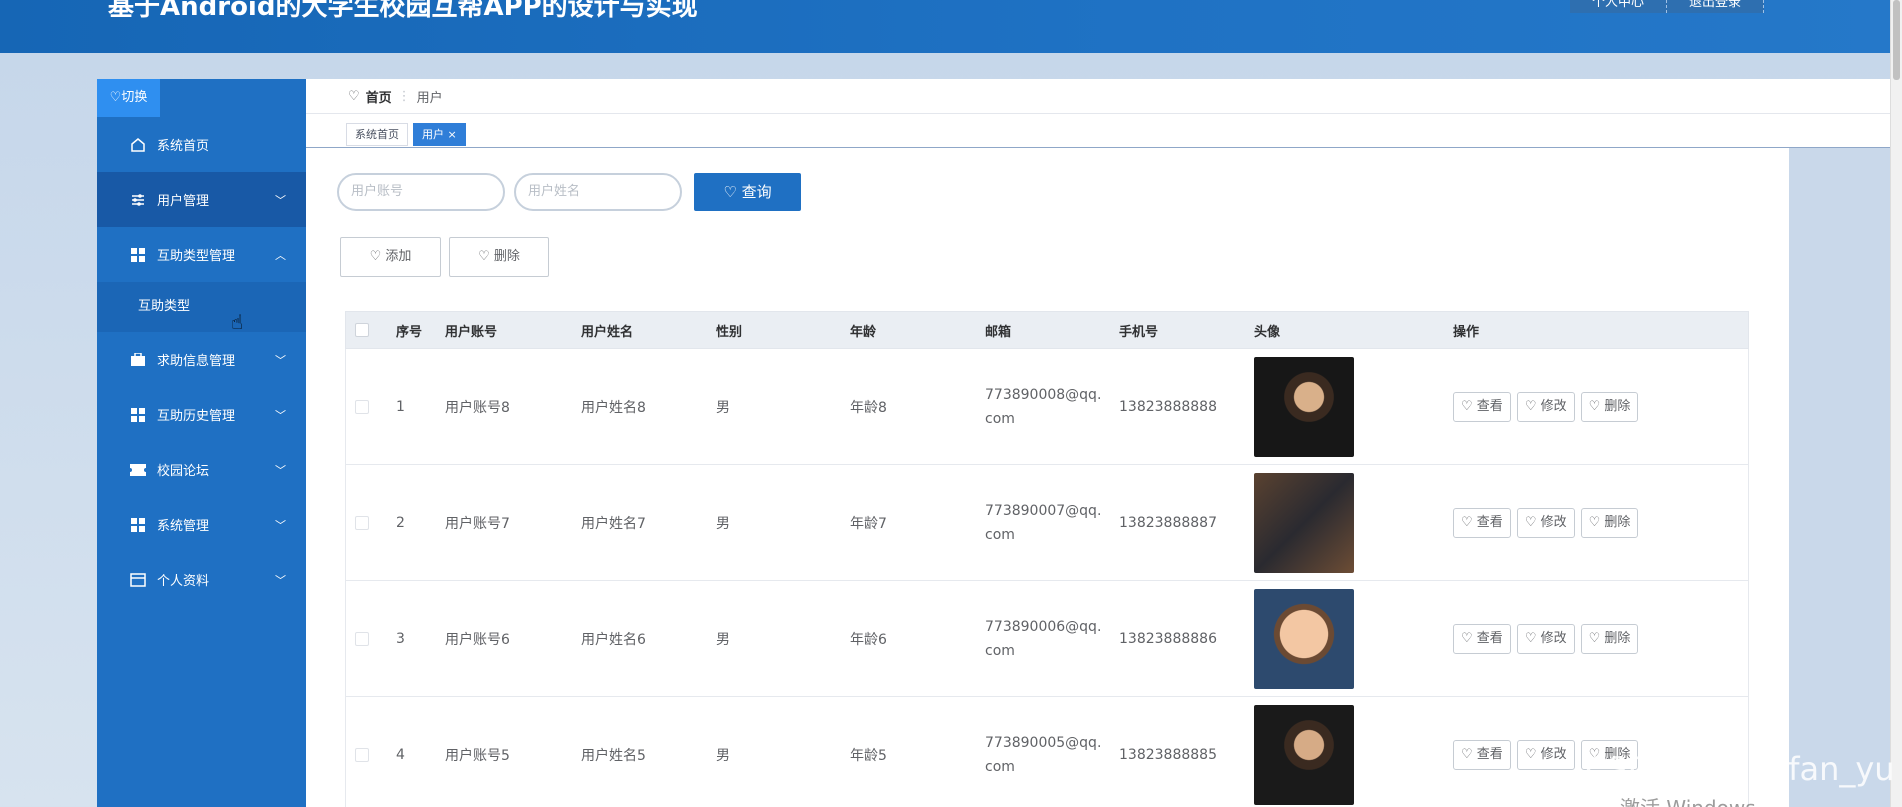  I want to click on col-header: 序号, so click(409, 332).